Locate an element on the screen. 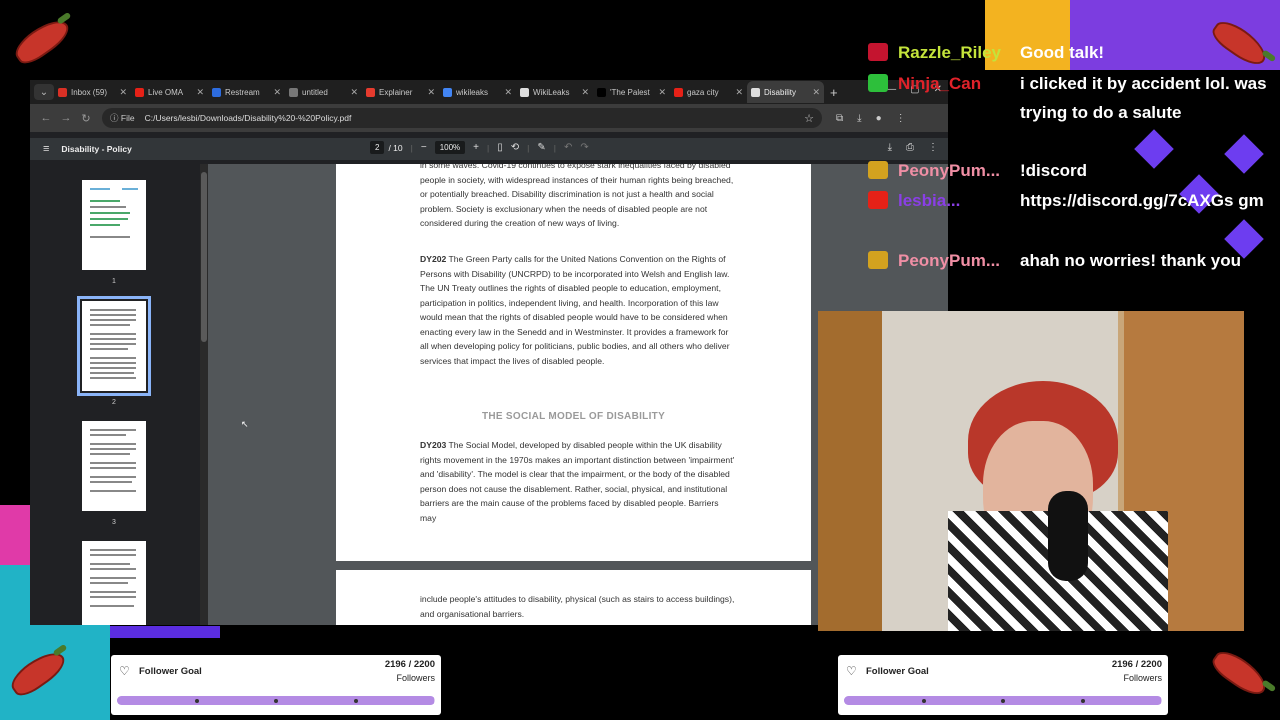 The width and height of the screenshot is (1280, 720). page-number-input: 2 is located at coordinates (377, 147).